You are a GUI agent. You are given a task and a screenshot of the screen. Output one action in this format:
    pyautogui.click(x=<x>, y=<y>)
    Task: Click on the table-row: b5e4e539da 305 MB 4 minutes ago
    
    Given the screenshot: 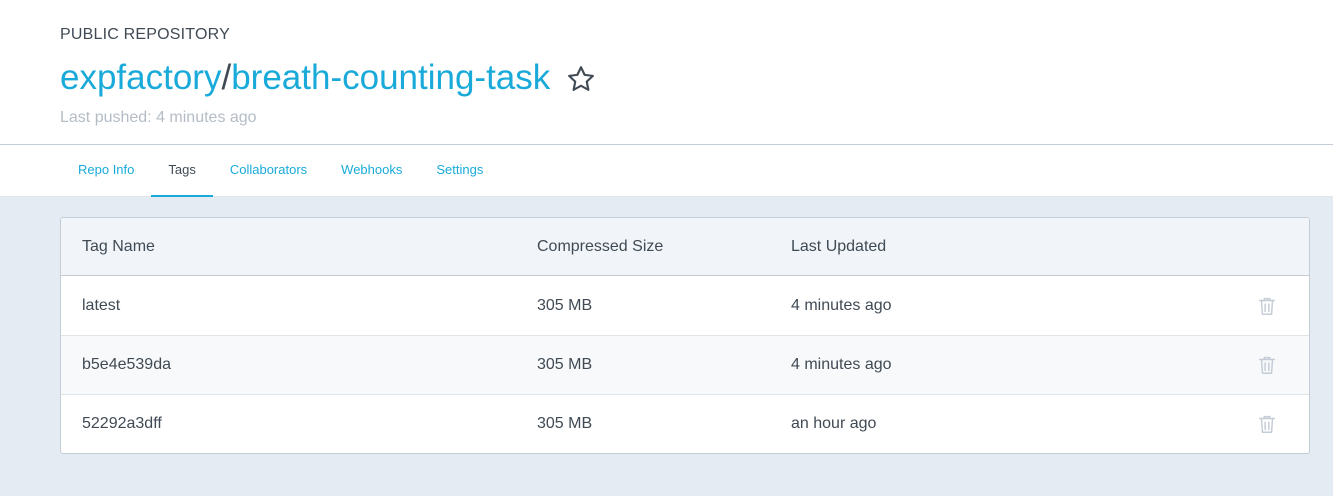 What is the action you would take?
    pyautogui.click(x=685, y=364)
    